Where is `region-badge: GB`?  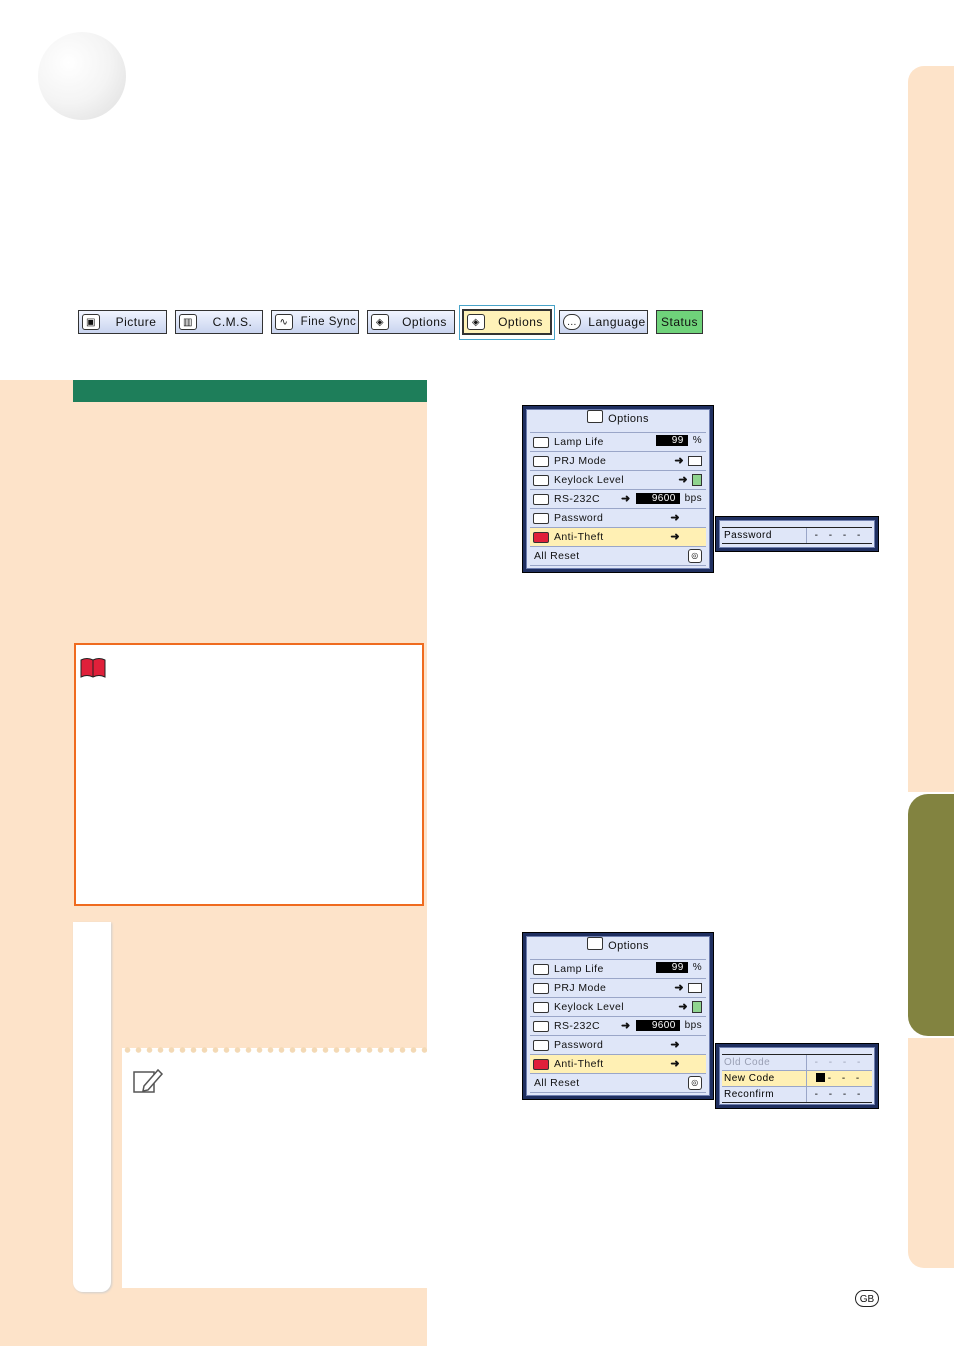
region-badge: GB is located at coordinates (867, 1298).